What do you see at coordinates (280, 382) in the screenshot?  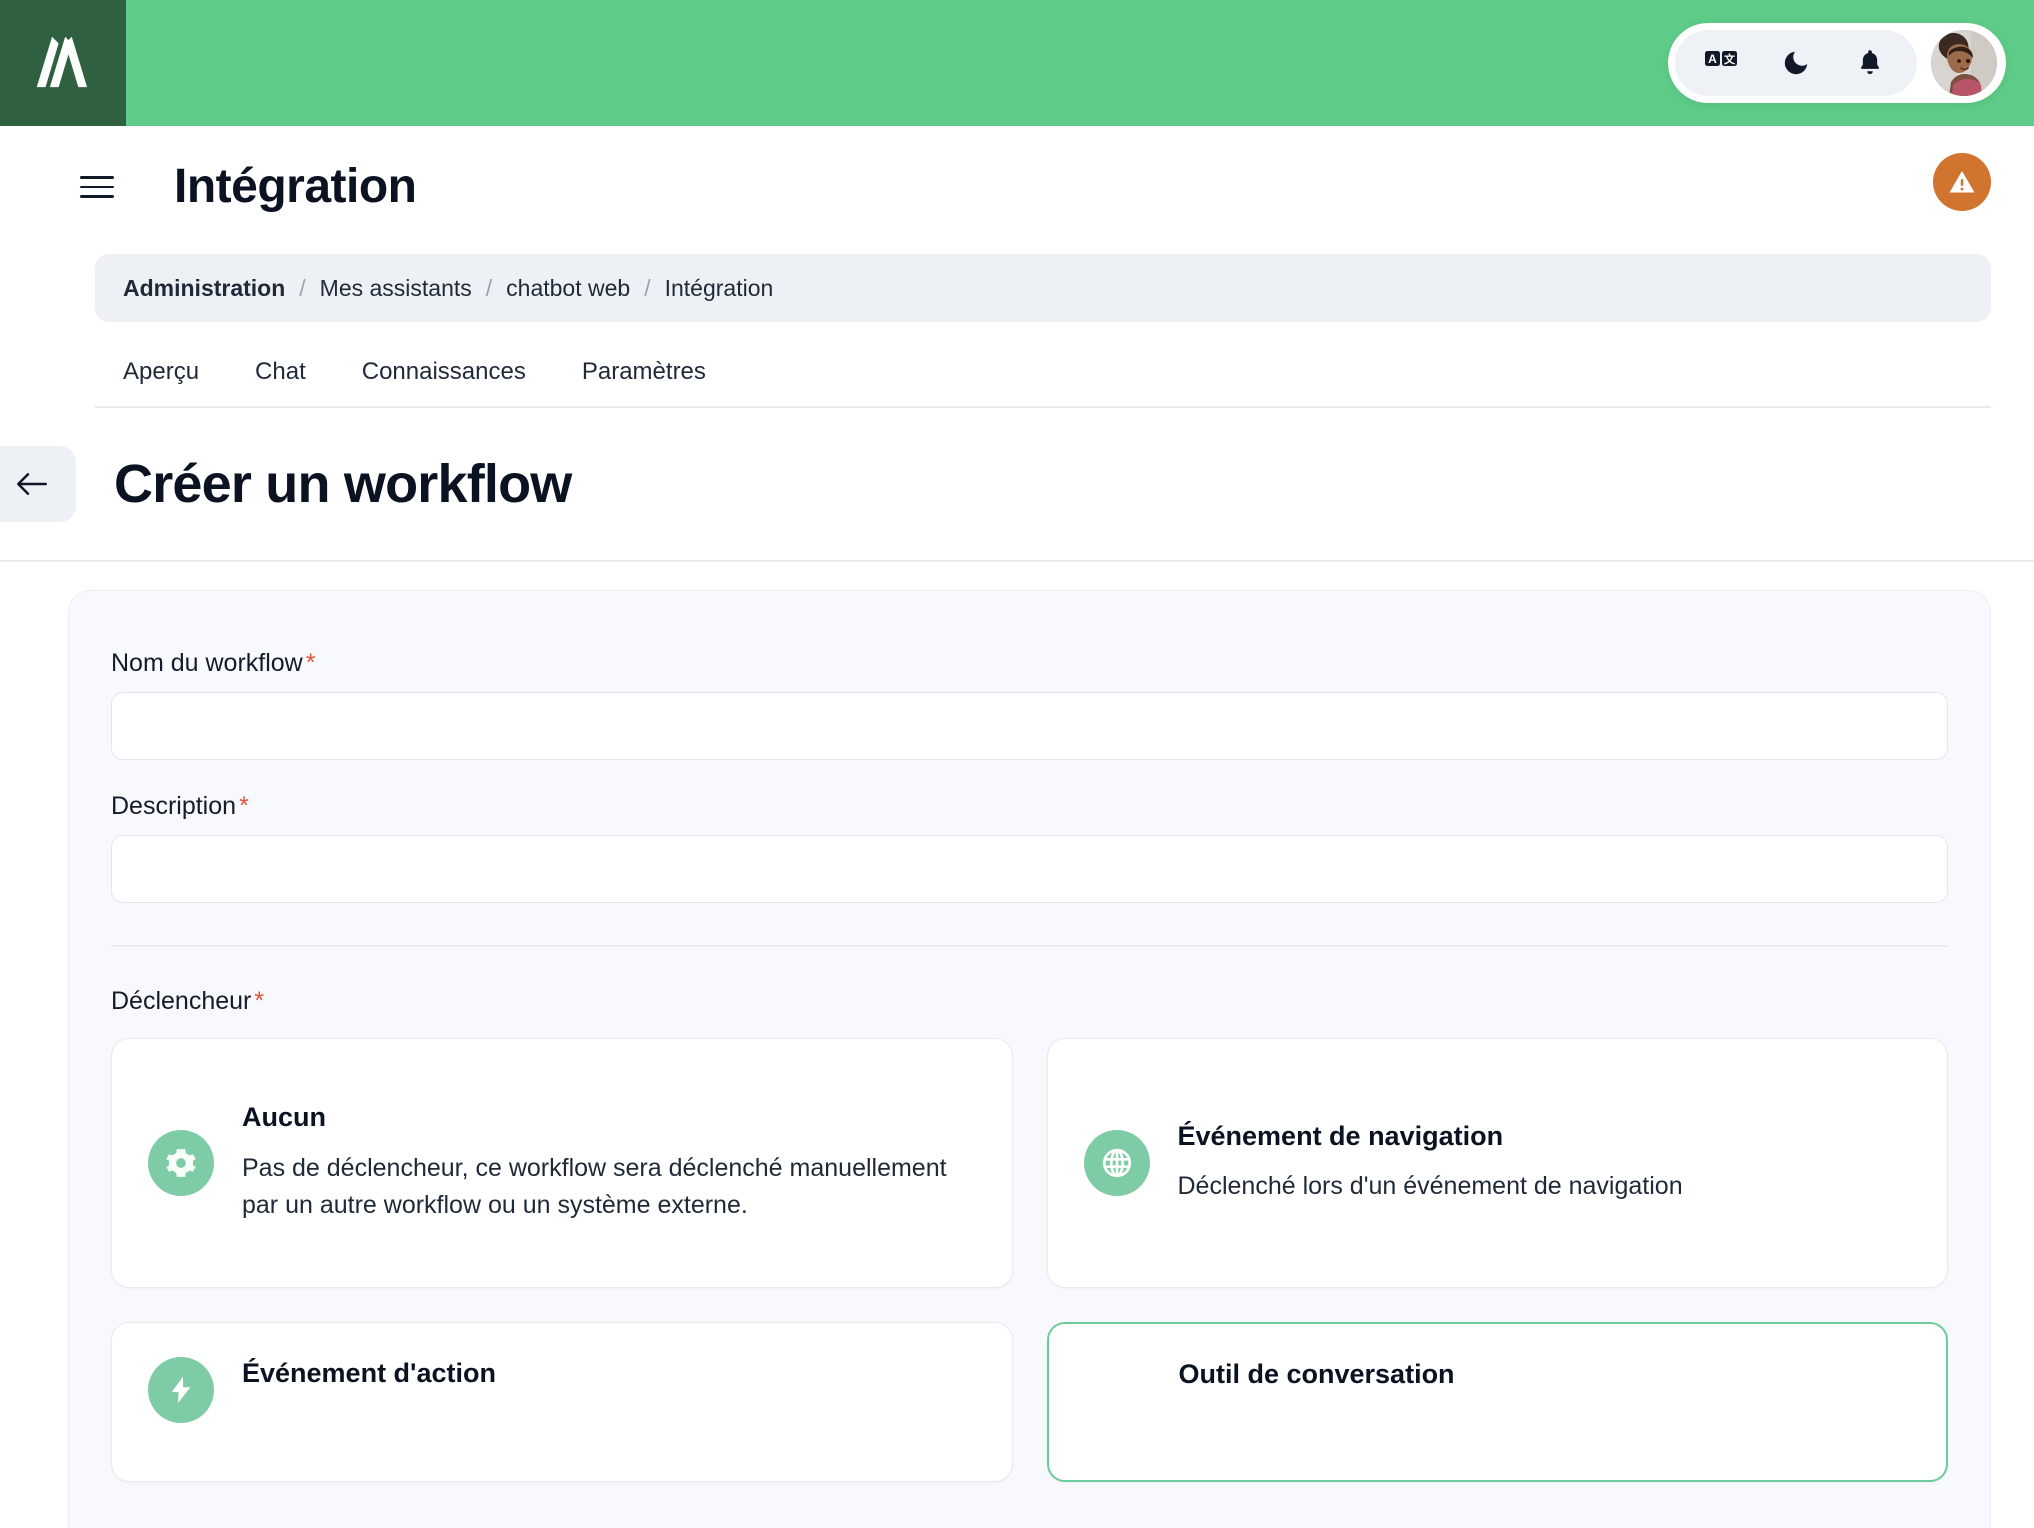 I see `tab-chat: Chat` at bounding box center [280, 382].